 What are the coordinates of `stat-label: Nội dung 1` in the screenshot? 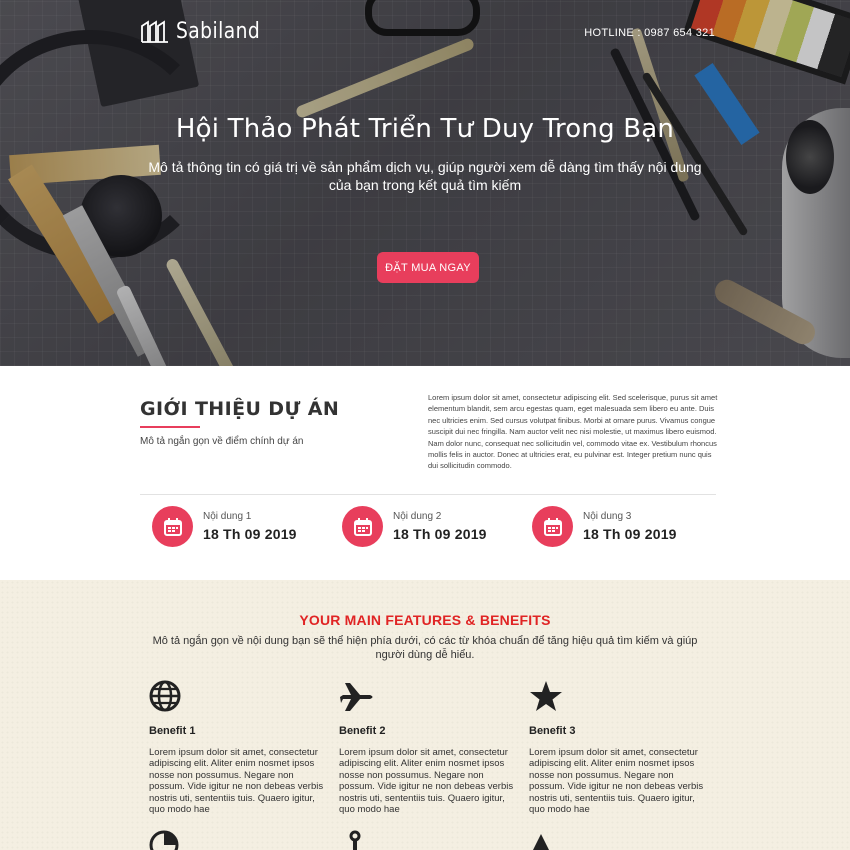 It's located at (227, 516).